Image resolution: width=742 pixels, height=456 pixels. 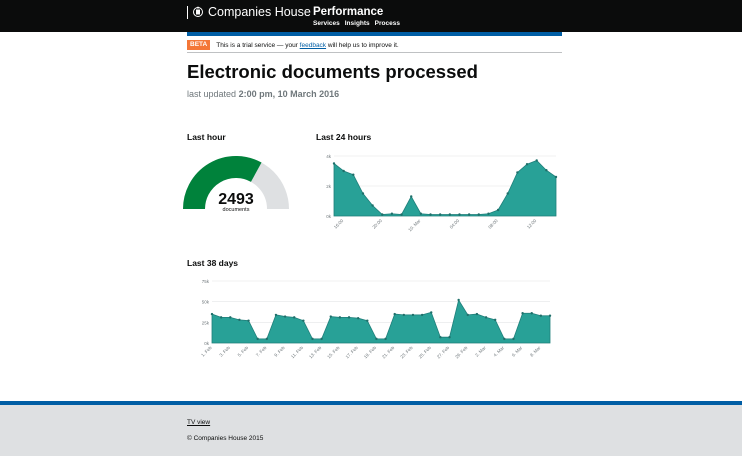 What do you see at coordinates (339, 224) in the screenshot?
I see `x-tick-label: 16:00` at bounding box center [339, 224].